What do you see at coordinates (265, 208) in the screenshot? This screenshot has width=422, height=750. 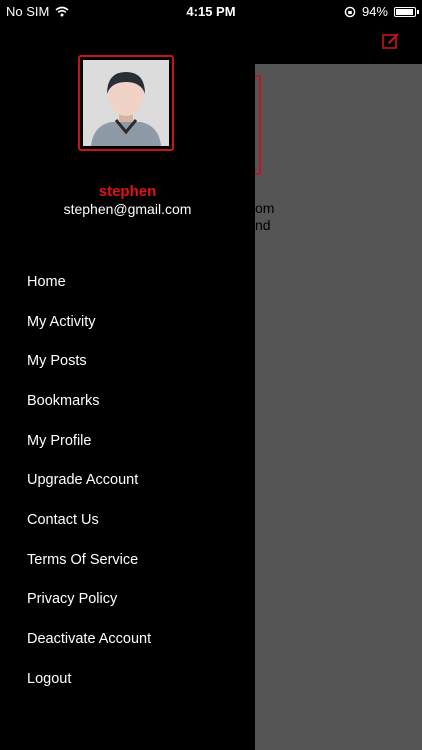 I see `background-text-line1: om` at bounding box center [265, 208].